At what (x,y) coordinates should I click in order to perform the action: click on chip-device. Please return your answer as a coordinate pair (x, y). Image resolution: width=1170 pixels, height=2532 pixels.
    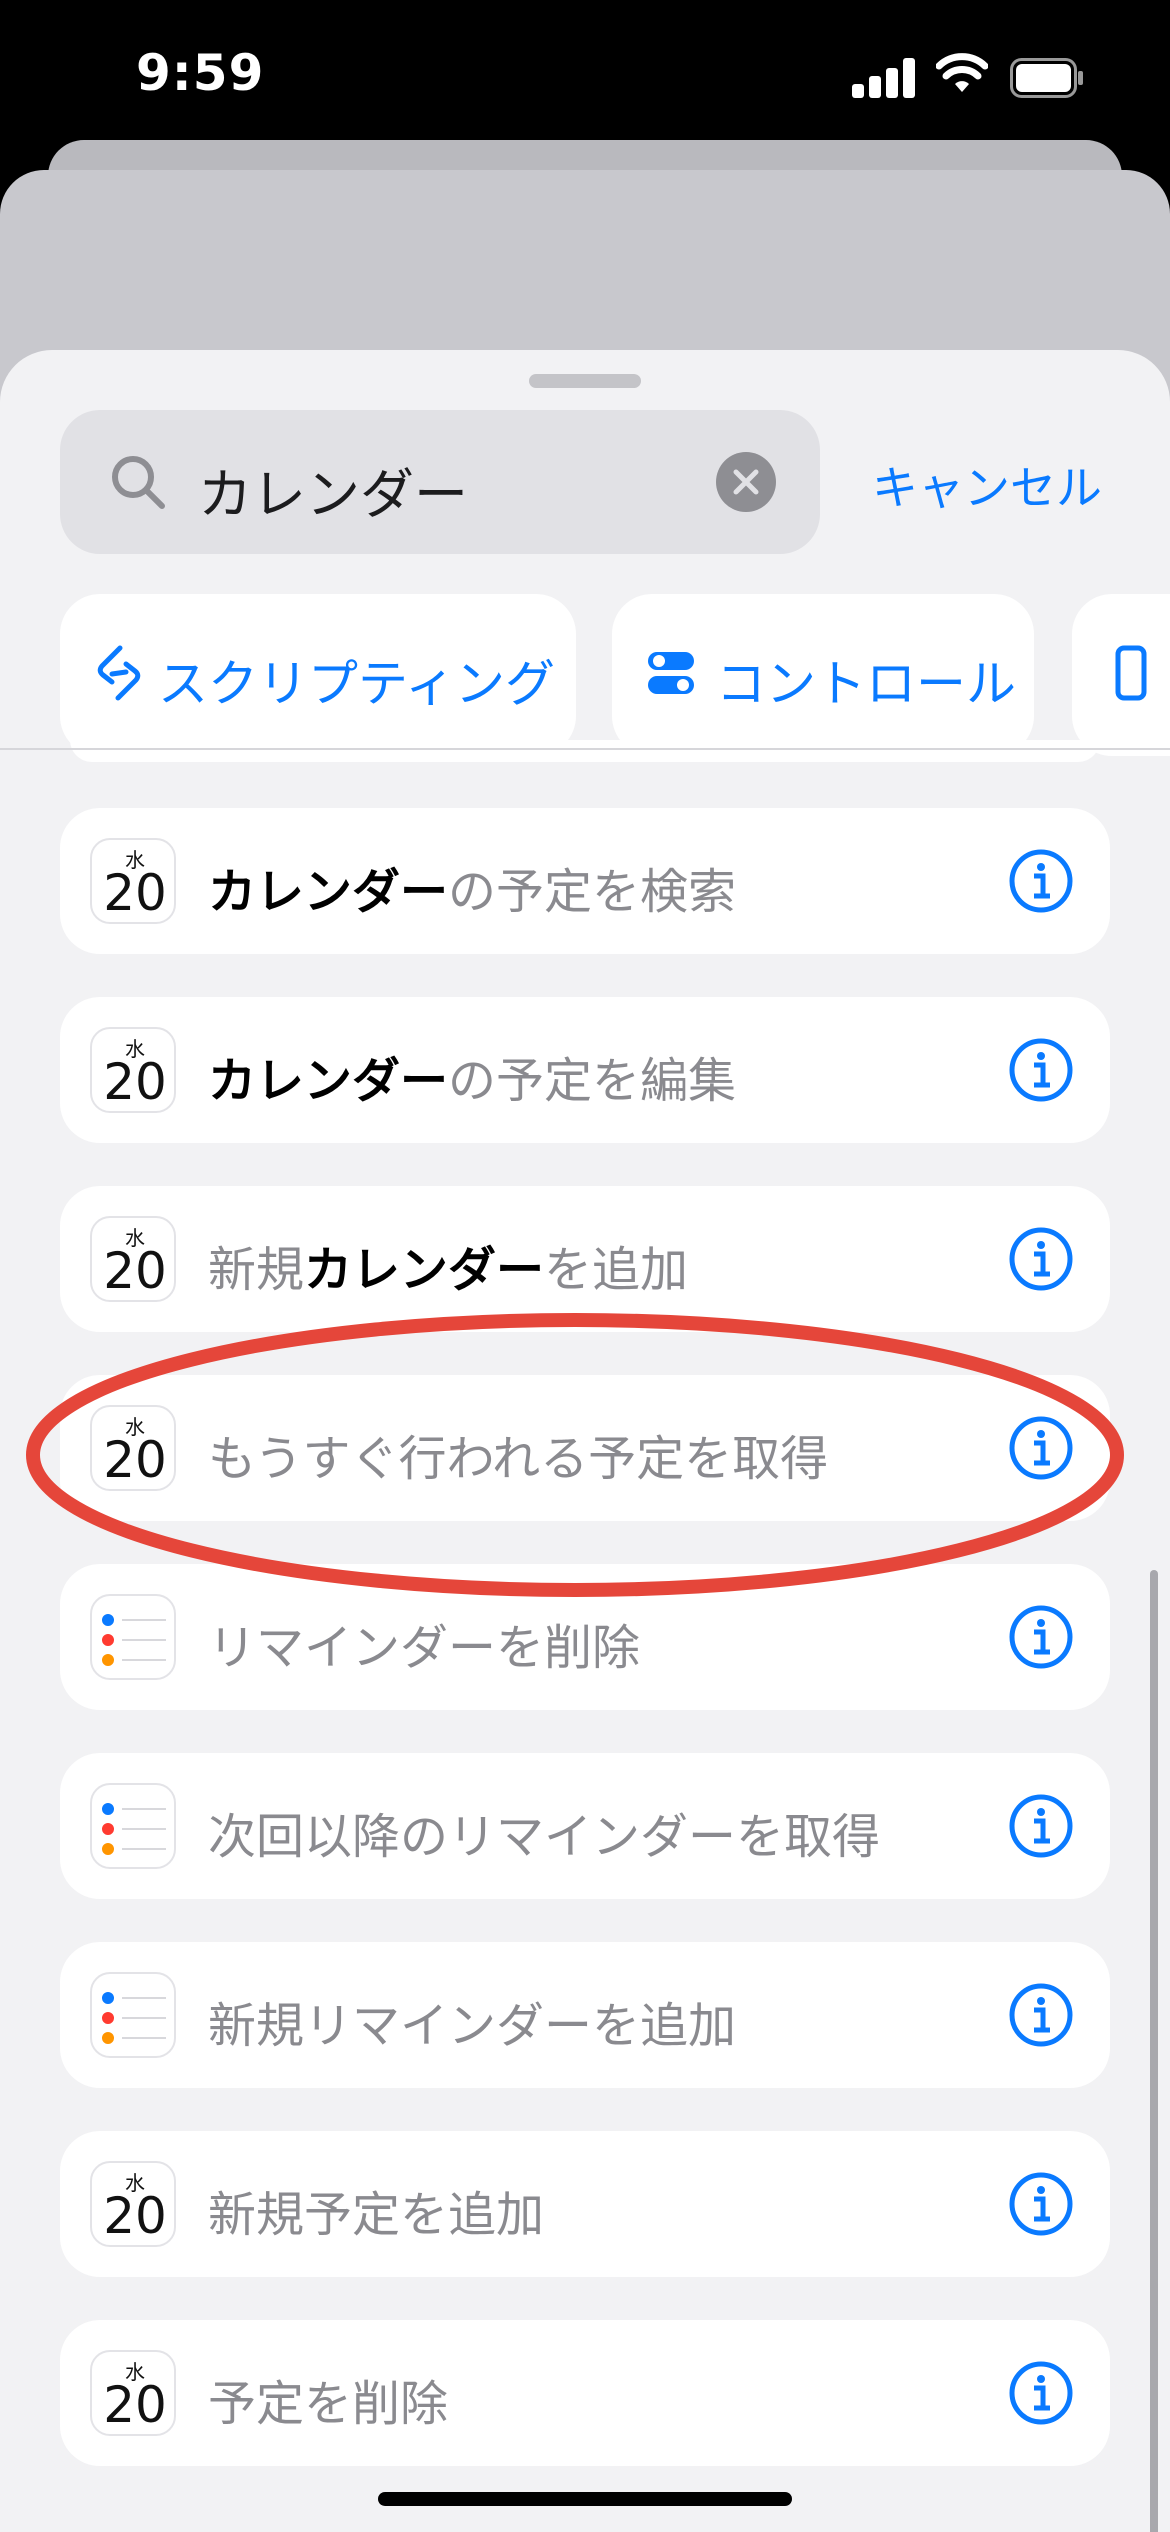
    Looking at the image, I should click on (1121, 675).